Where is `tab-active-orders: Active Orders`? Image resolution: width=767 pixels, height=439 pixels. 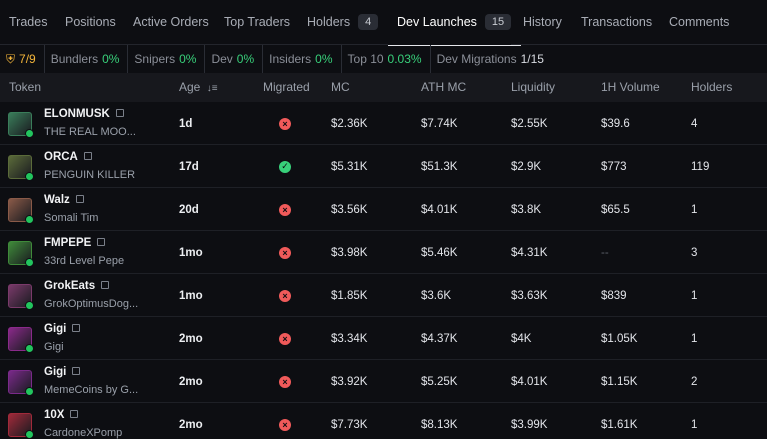 tab-active-orders: Active Orders is located at coordinates (166, 22).